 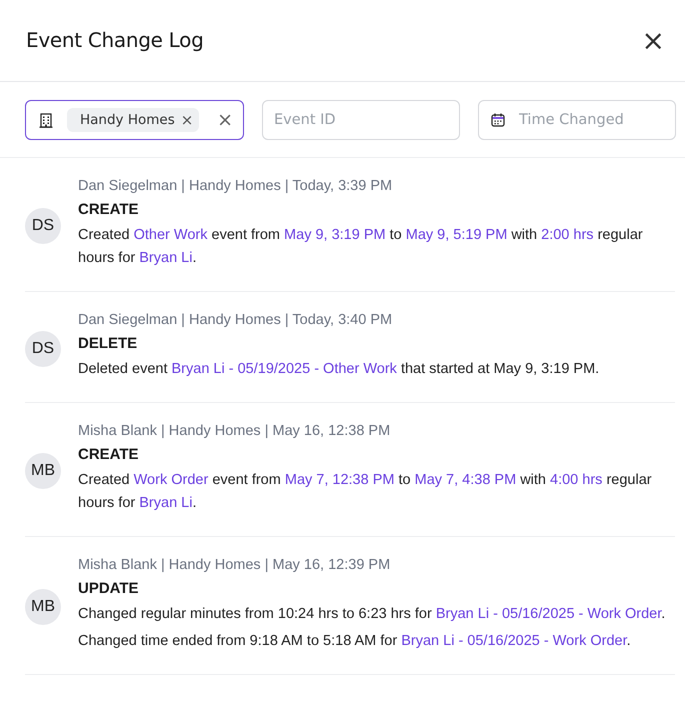 What do you see at coordinates (171, 480) in the screenshot?
I see `event-link: Work Order` at bounding box center [171, 480].